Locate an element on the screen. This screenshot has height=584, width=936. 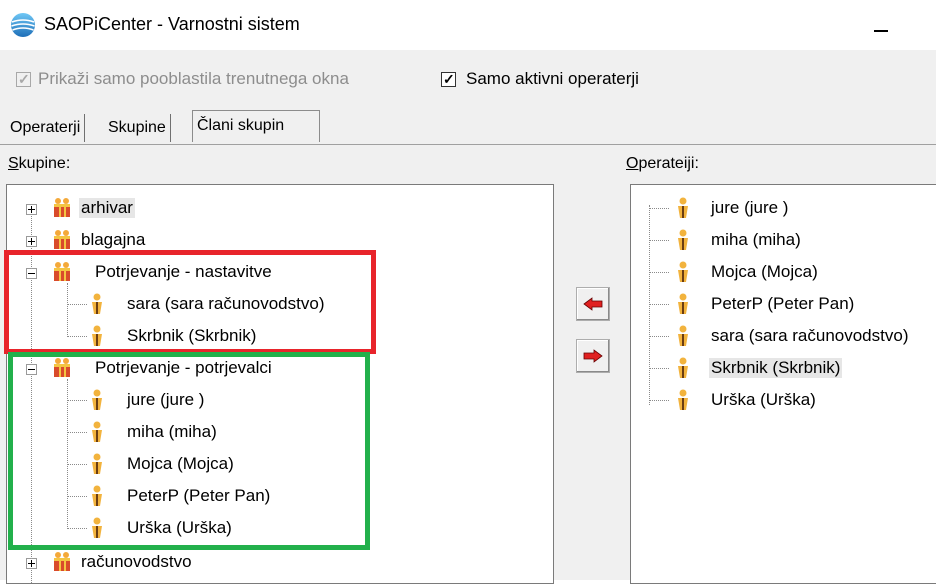
groups-label: Skupine: is located at coordinates (39, 163).